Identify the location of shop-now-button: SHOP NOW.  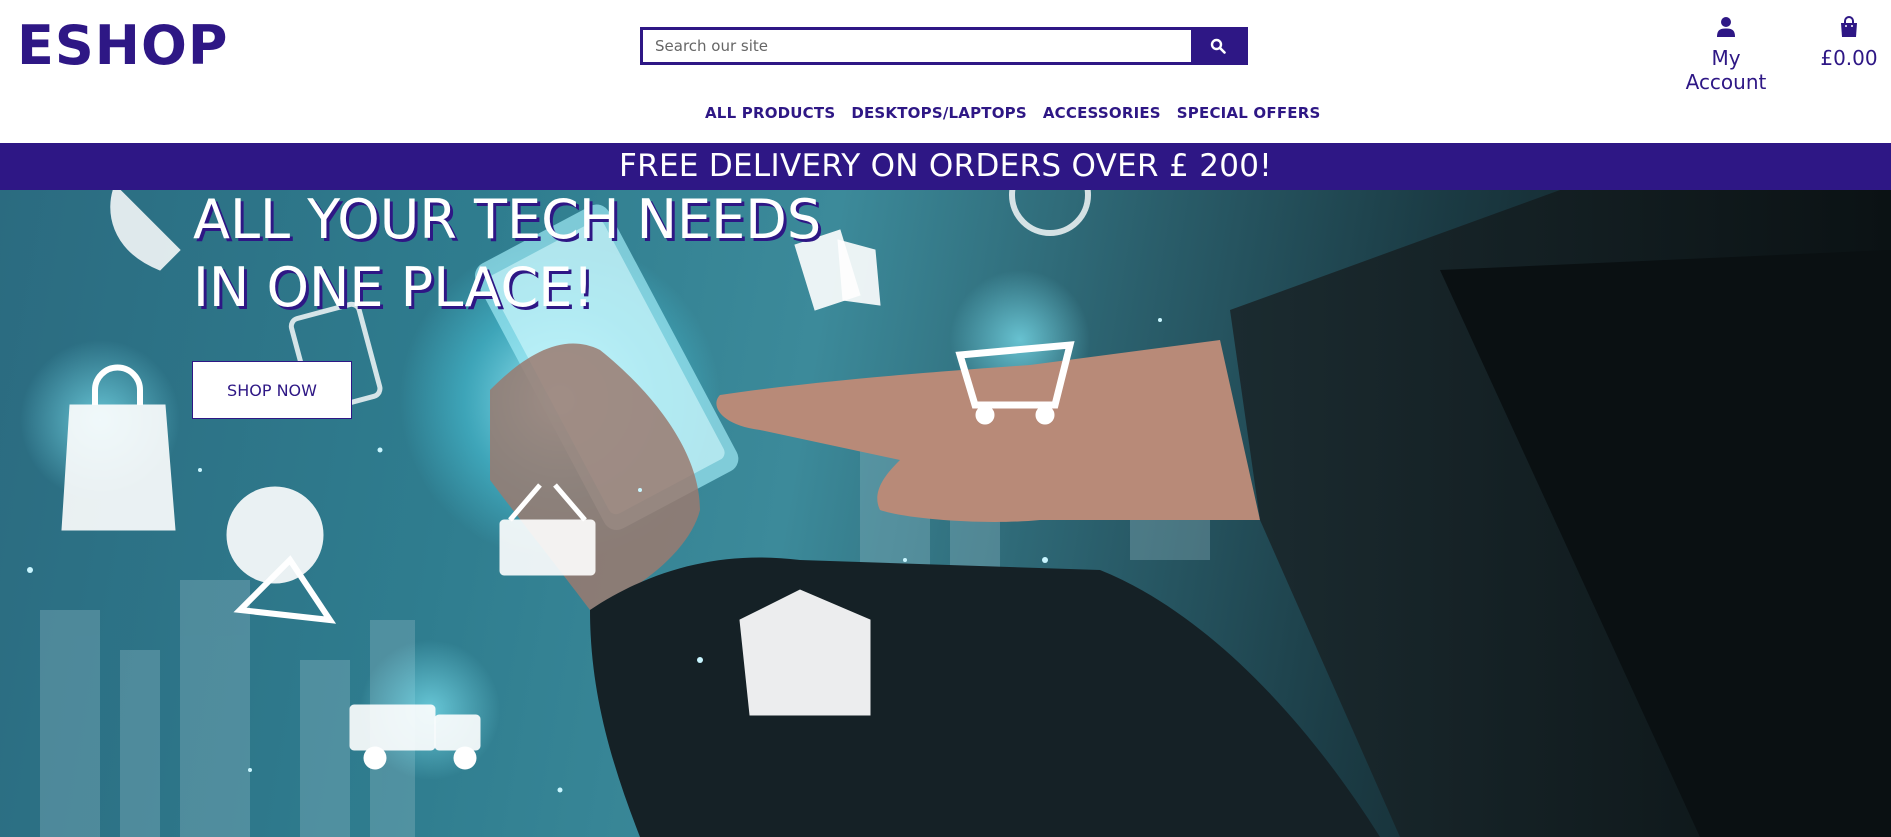
(272, 390).